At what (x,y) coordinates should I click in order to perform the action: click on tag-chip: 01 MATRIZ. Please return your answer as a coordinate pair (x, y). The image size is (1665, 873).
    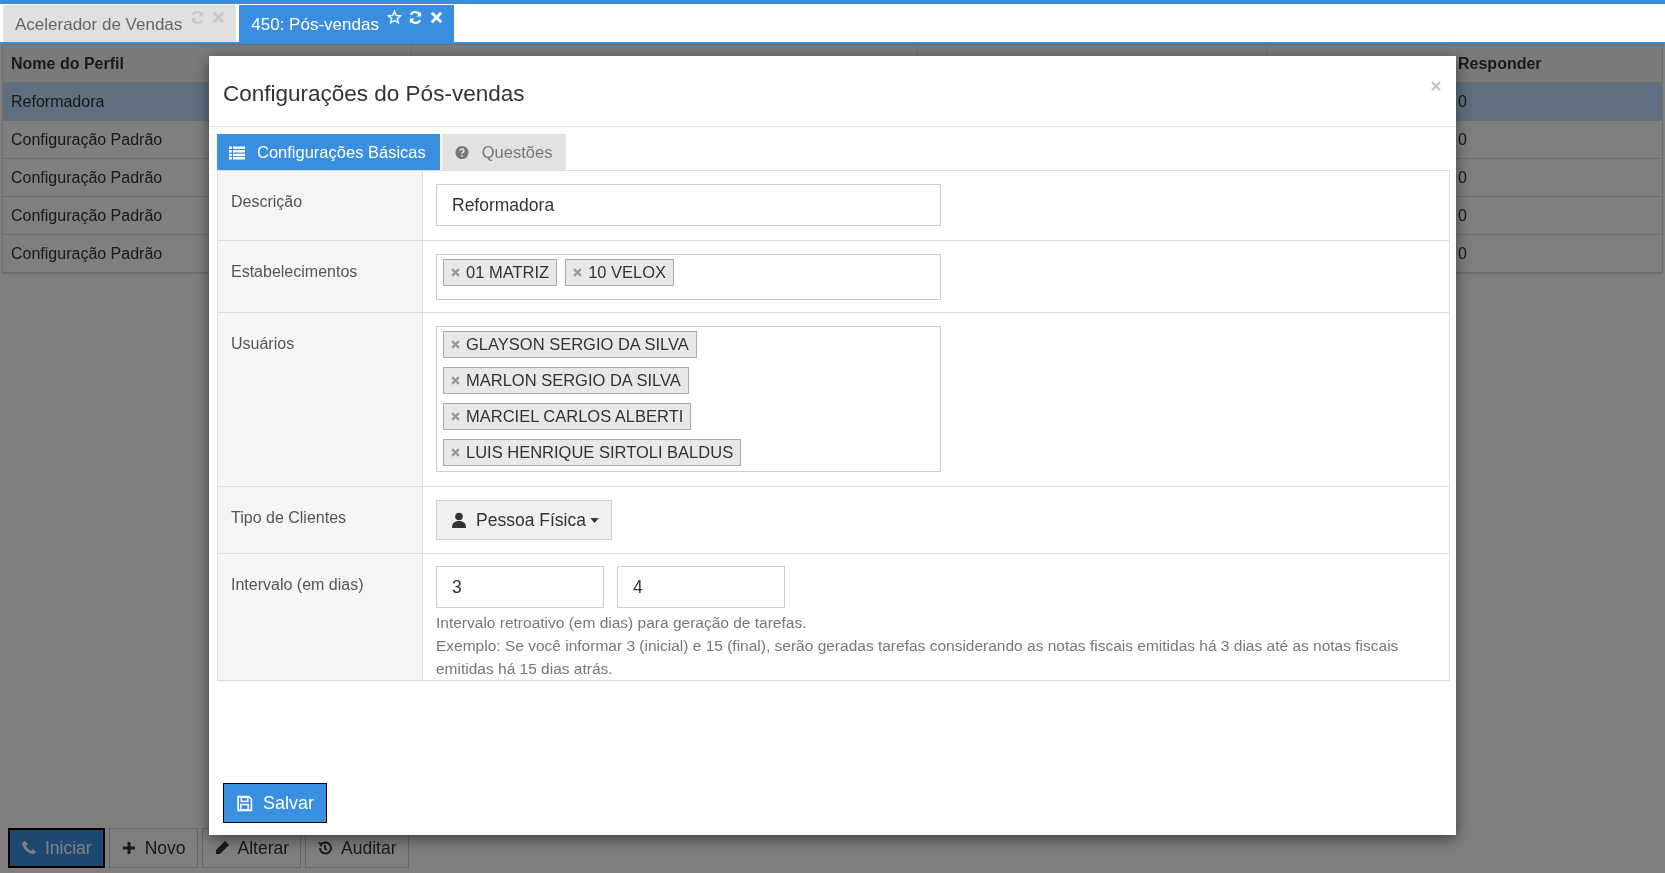
    Looking at the image, I should click on (500, 272).